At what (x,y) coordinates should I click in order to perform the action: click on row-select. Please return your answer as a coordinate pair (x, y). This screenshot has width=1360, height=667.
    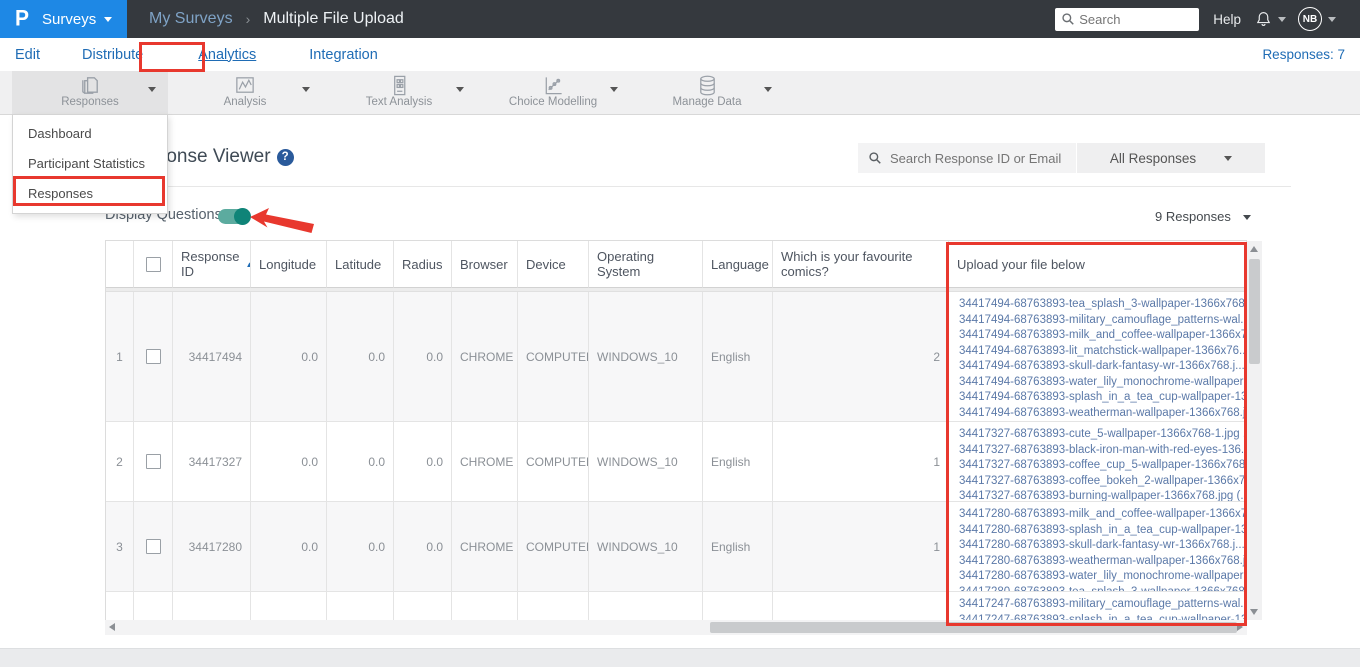
    Looking at the image, I should click on (153, 357).